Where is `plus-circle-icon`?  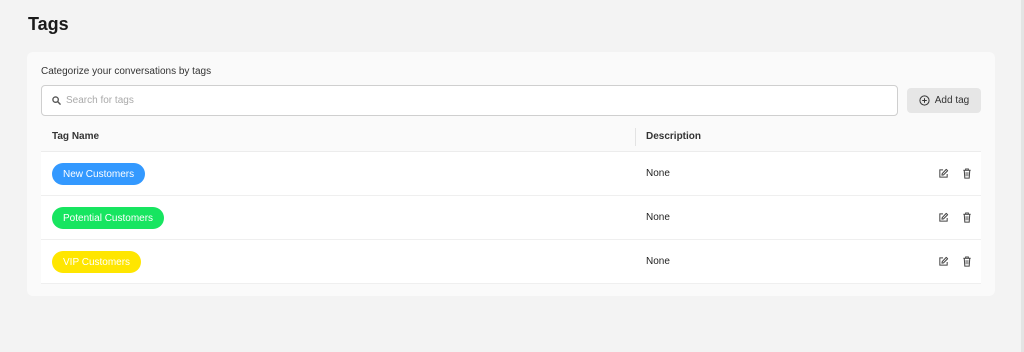
plus-circle-icon is located at coordinates (924, 100).